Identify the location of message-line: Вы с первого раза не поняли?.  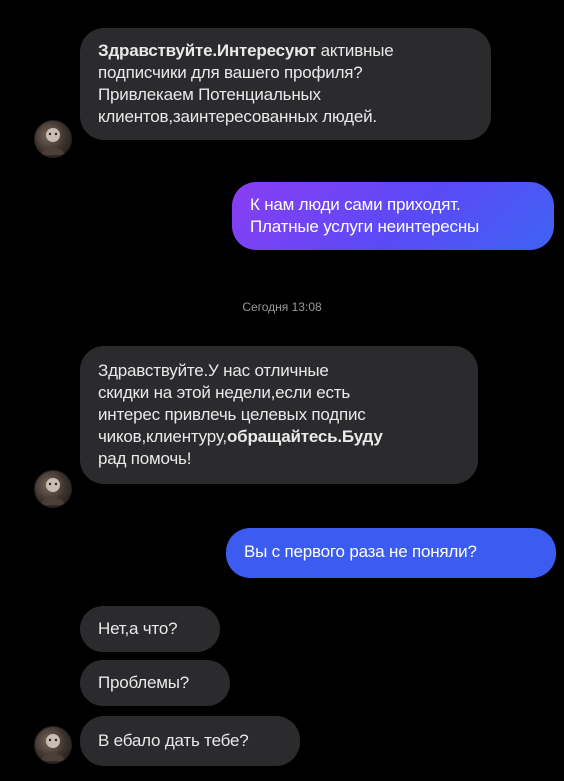
(360, 551).